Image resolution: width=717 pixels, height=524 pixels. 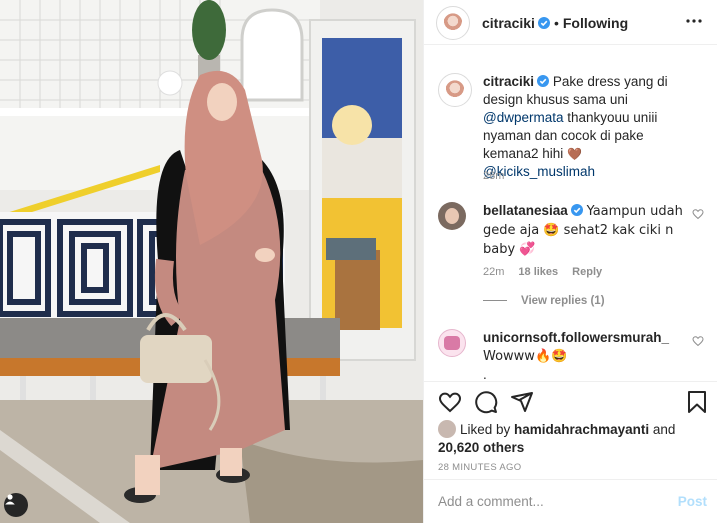 I want to click on comment-icon, so click(x=486, y=402).